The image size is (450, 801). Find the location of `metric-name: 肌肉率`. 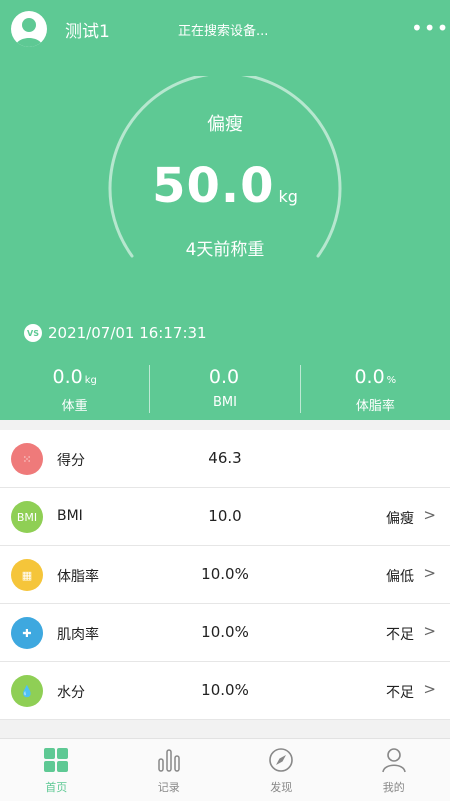

metric-name: 肌肉率 is located at coordinates (78, 634).